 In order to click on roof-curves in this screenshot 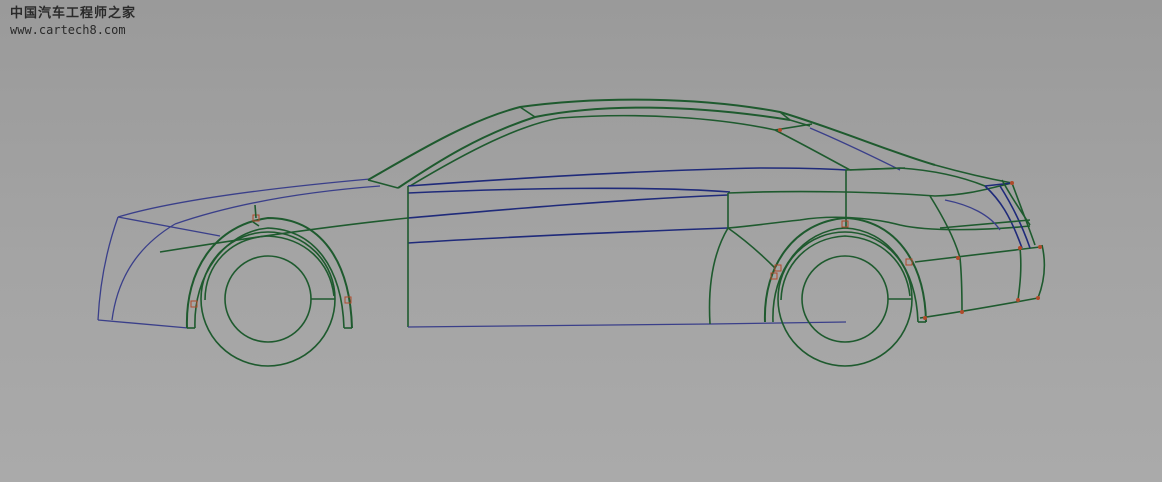, I will do `click(690, 143)`.